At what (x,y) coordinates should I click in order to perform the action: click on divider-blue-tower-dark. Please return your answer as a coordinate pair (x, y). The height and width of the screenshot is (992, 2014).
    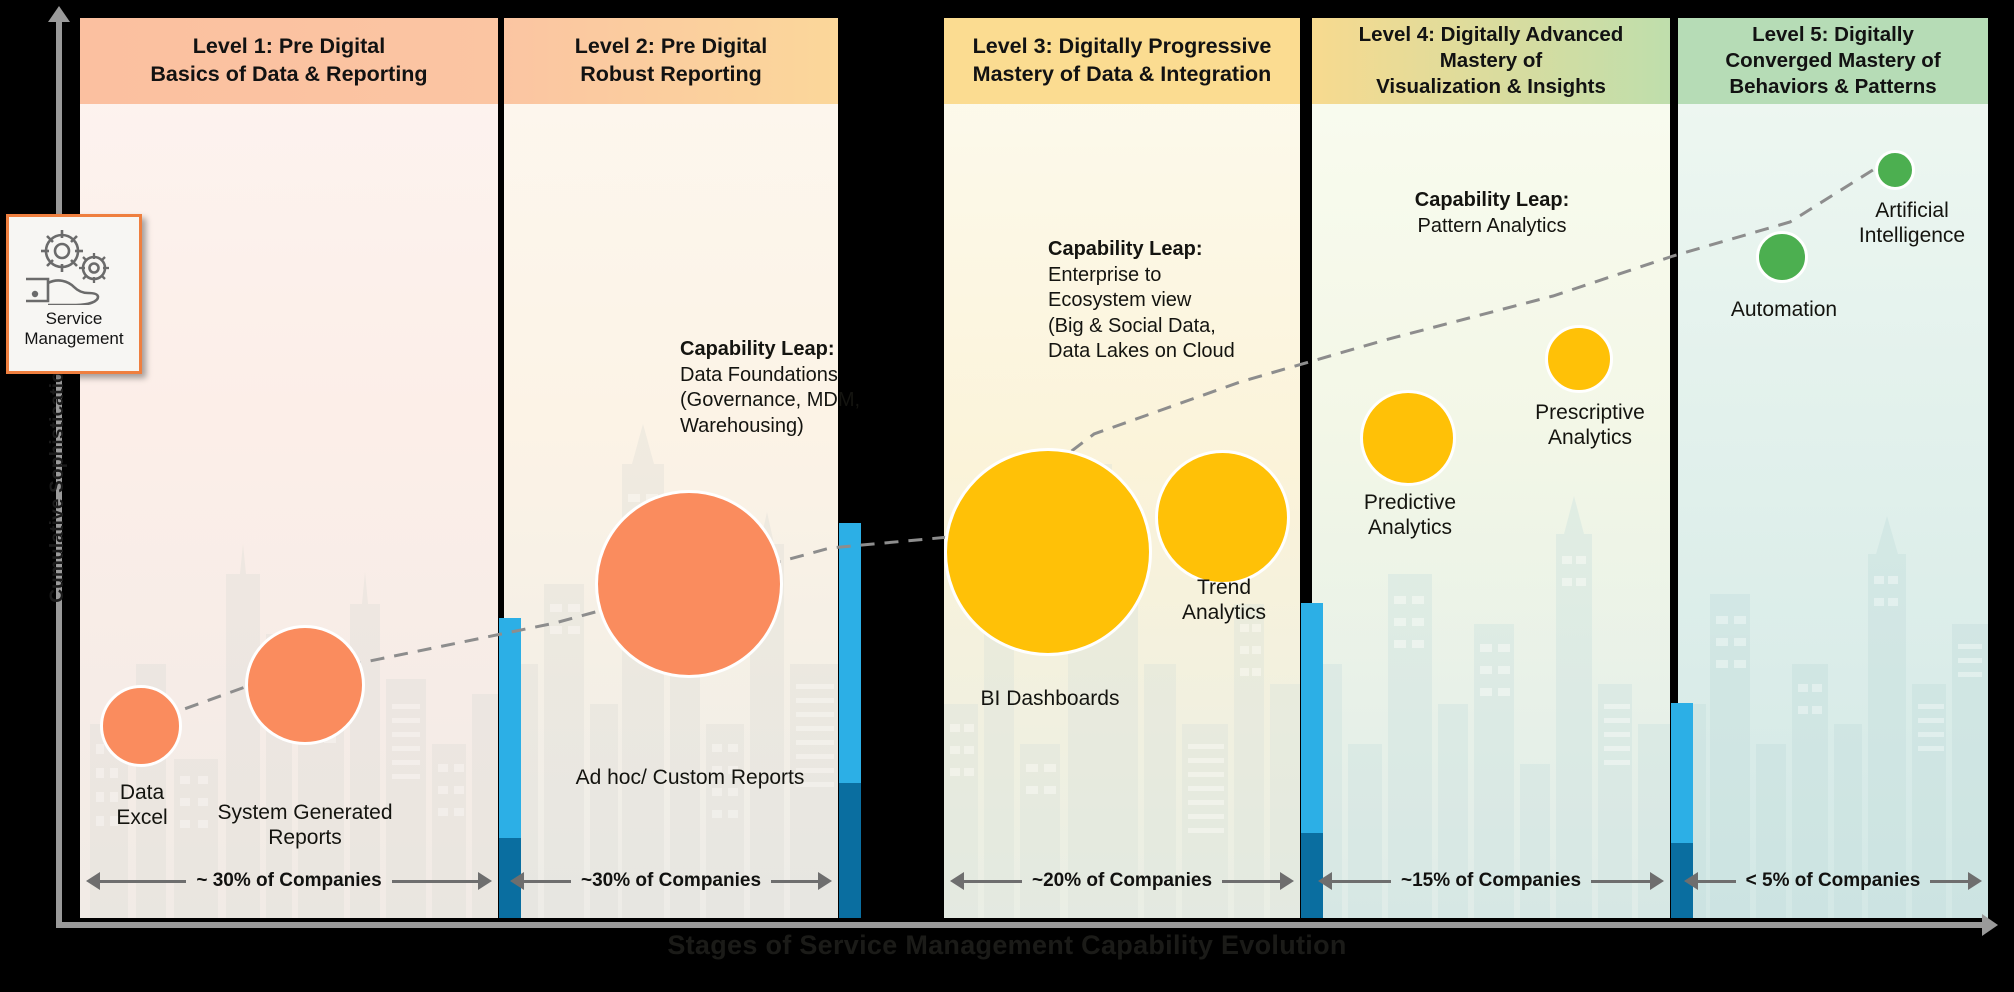
    Looking at the image, I should click on (850, 850).